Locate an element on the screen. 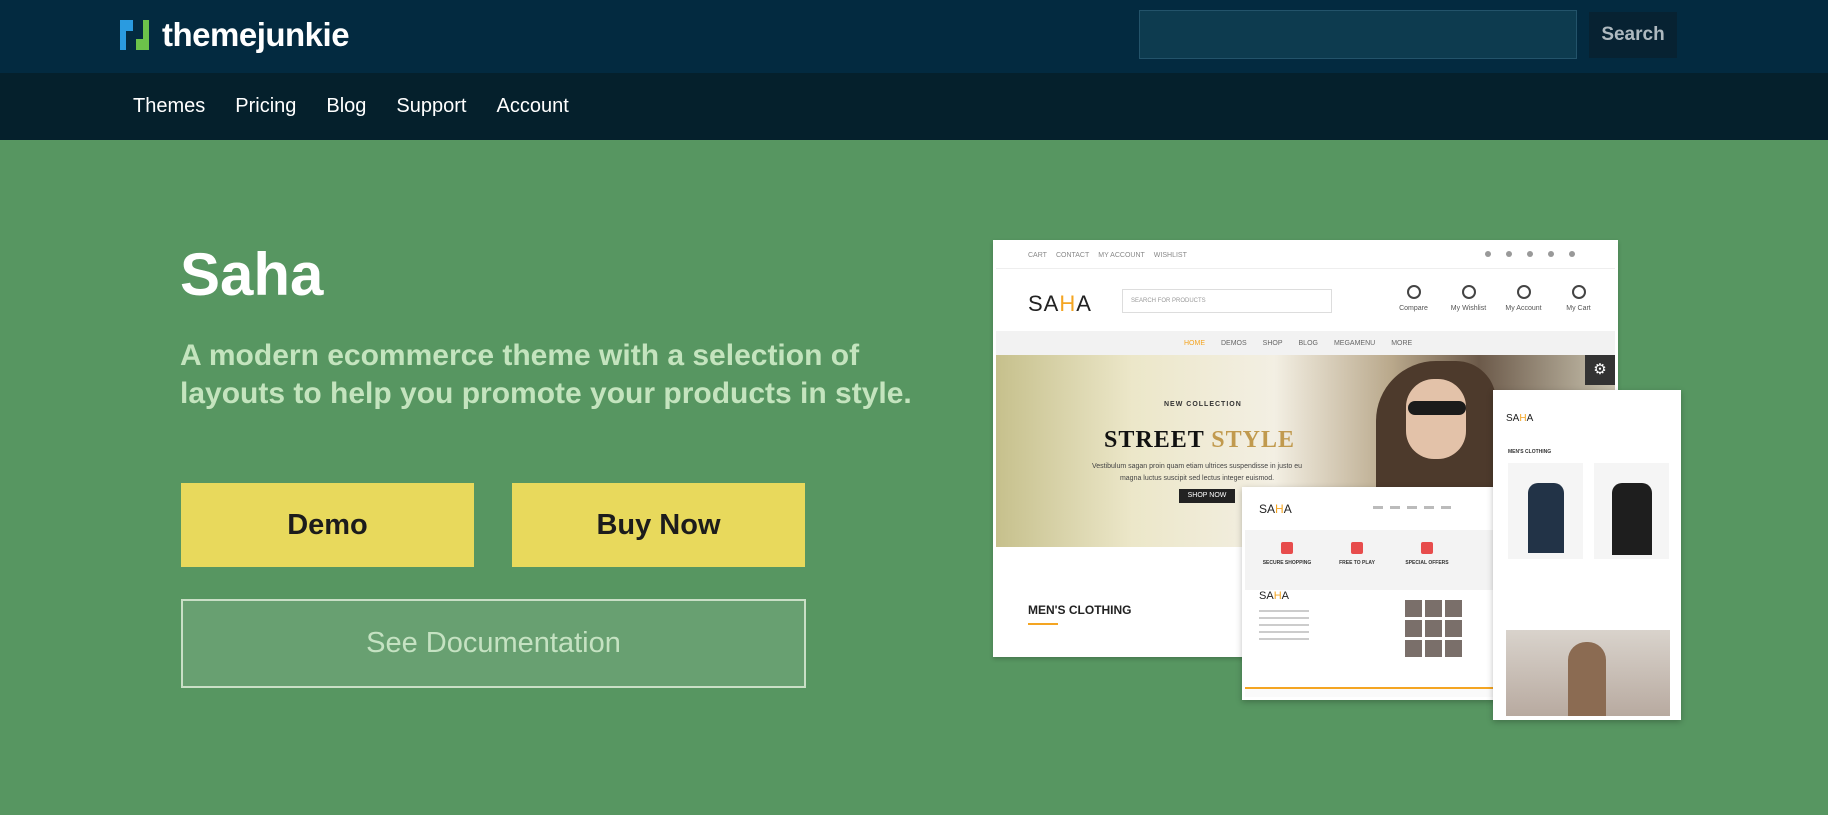 This screenshot has height=815, width=1828. search-button: Search is located at coordinates (1633, 35).